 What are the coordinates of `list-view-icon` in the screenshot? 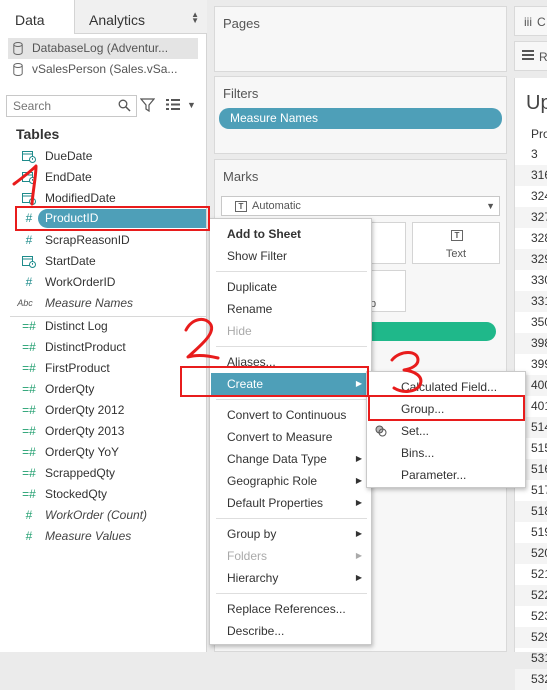 It's located at (173, 104).